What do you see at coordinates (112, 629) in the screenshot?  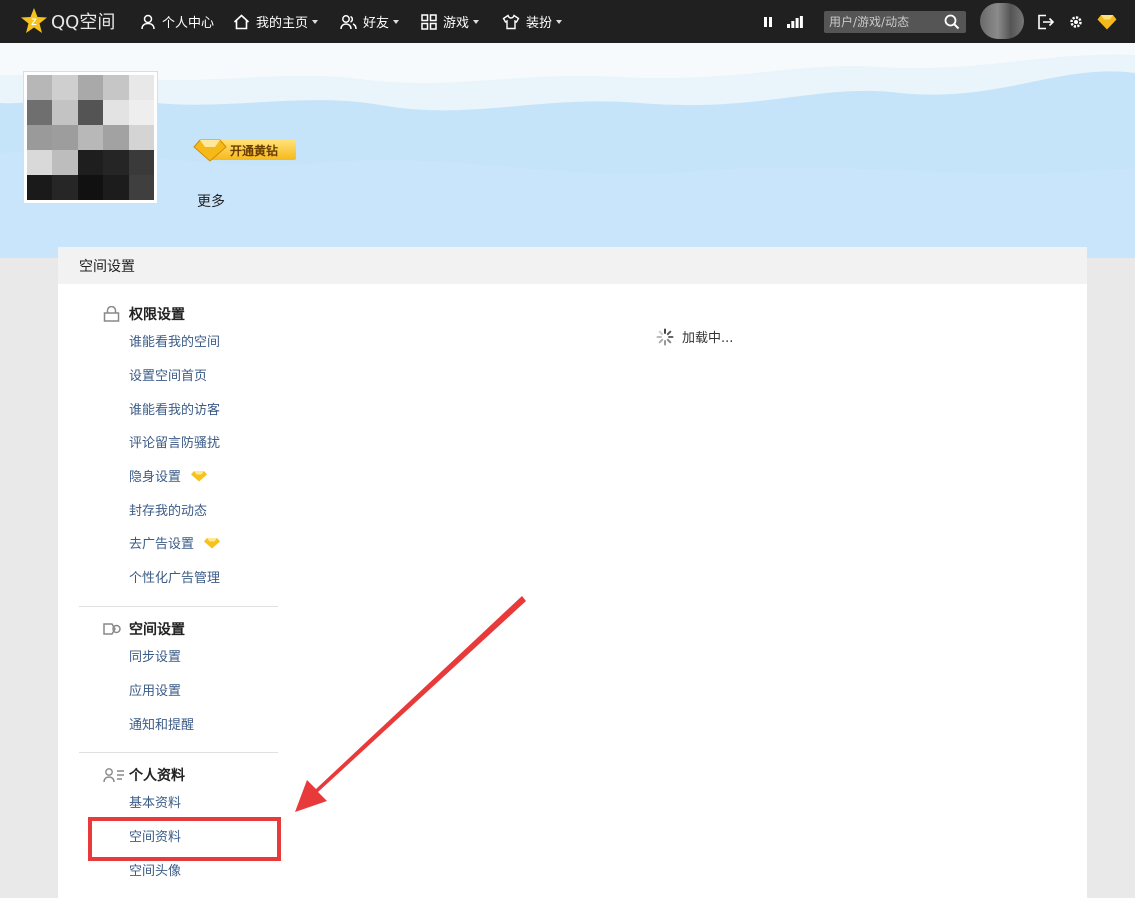 I see `gear-tag-icon` at bounding box center [112, 629].